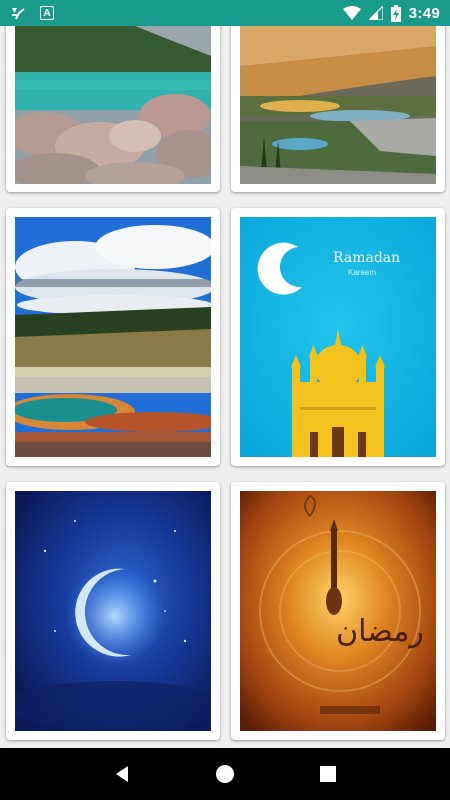  I want to click on ramadan-calligraphy-text: رمضان, so click(380, 631).